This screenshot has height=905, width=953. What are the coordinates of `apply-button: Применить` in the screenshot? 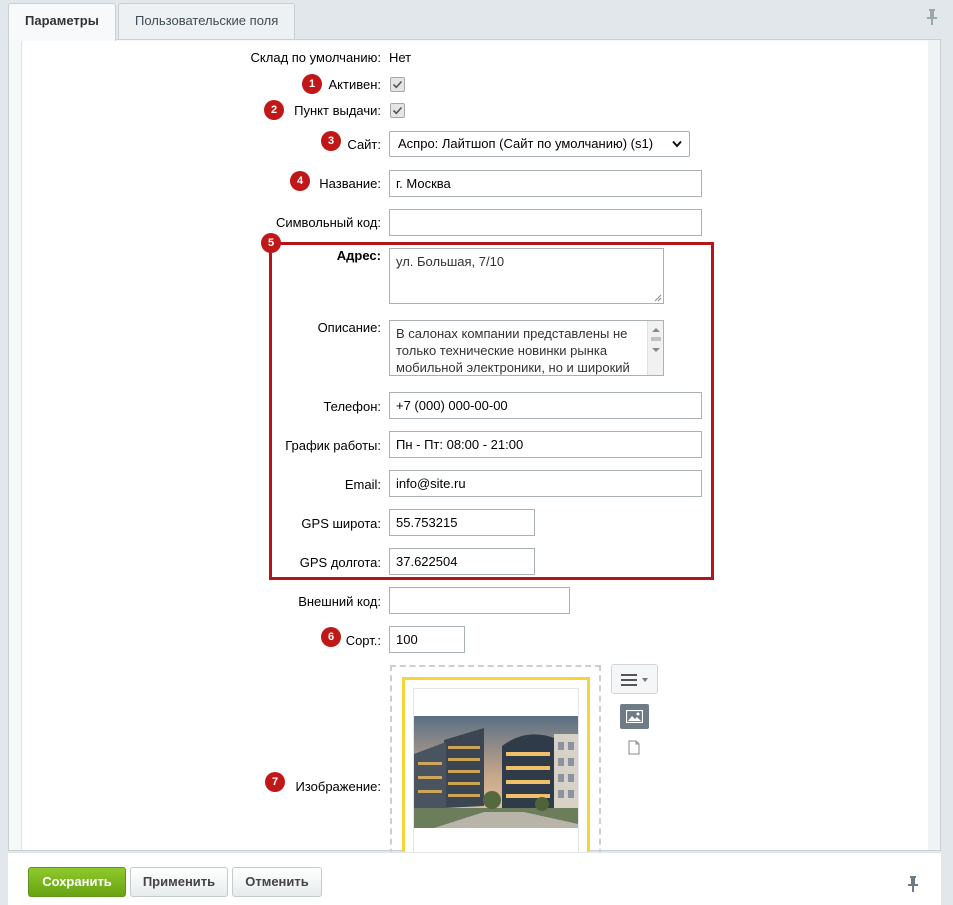 It's located at (179, 882).